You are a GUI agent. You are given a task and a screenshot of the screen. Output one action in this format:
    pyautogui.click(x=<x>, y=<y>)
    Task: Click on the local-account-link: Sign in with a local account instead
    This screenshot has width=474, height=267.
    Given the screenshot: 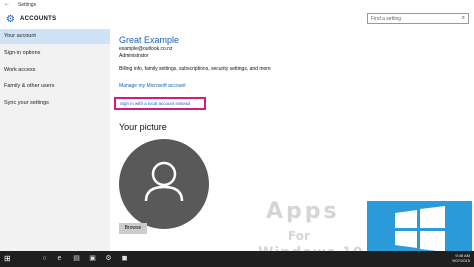 What is the action you would take?
    pyautogui.click(x=155, y=103)
    